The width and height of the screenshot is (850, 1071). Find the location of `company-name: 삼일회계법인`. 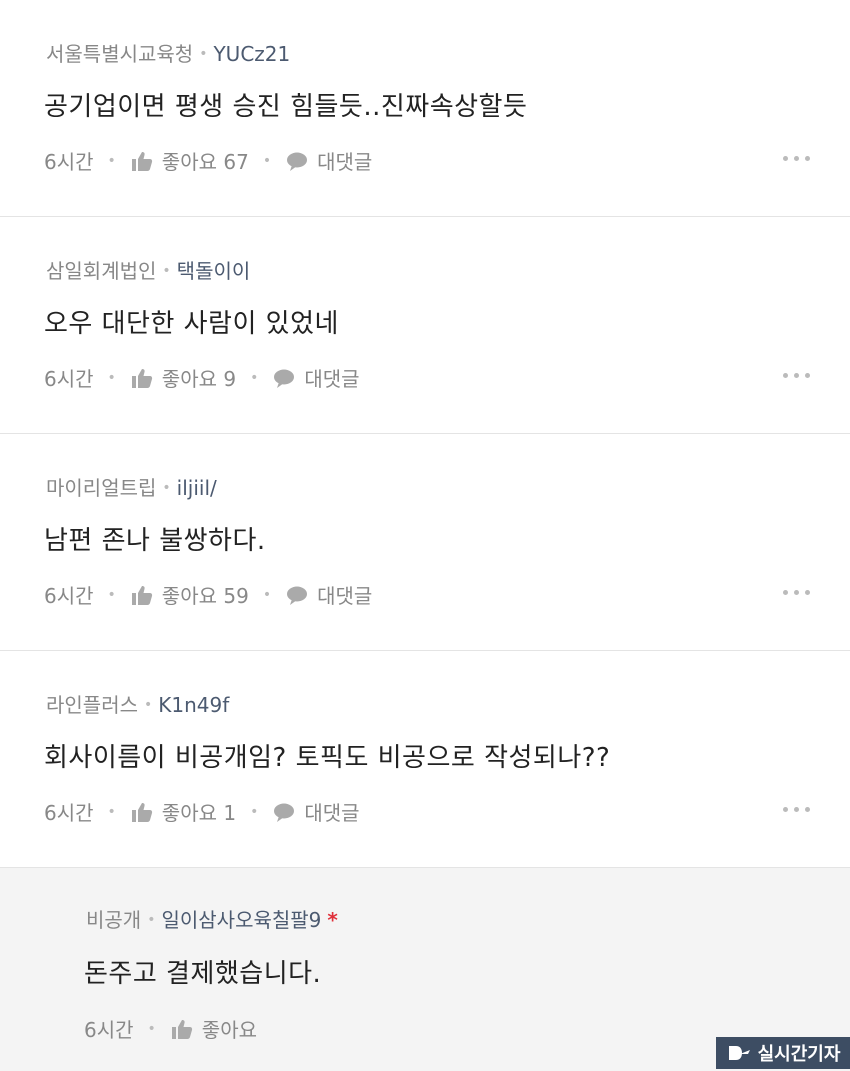

company-name: 삼일회계법인 is located at coordinates (101, 271).